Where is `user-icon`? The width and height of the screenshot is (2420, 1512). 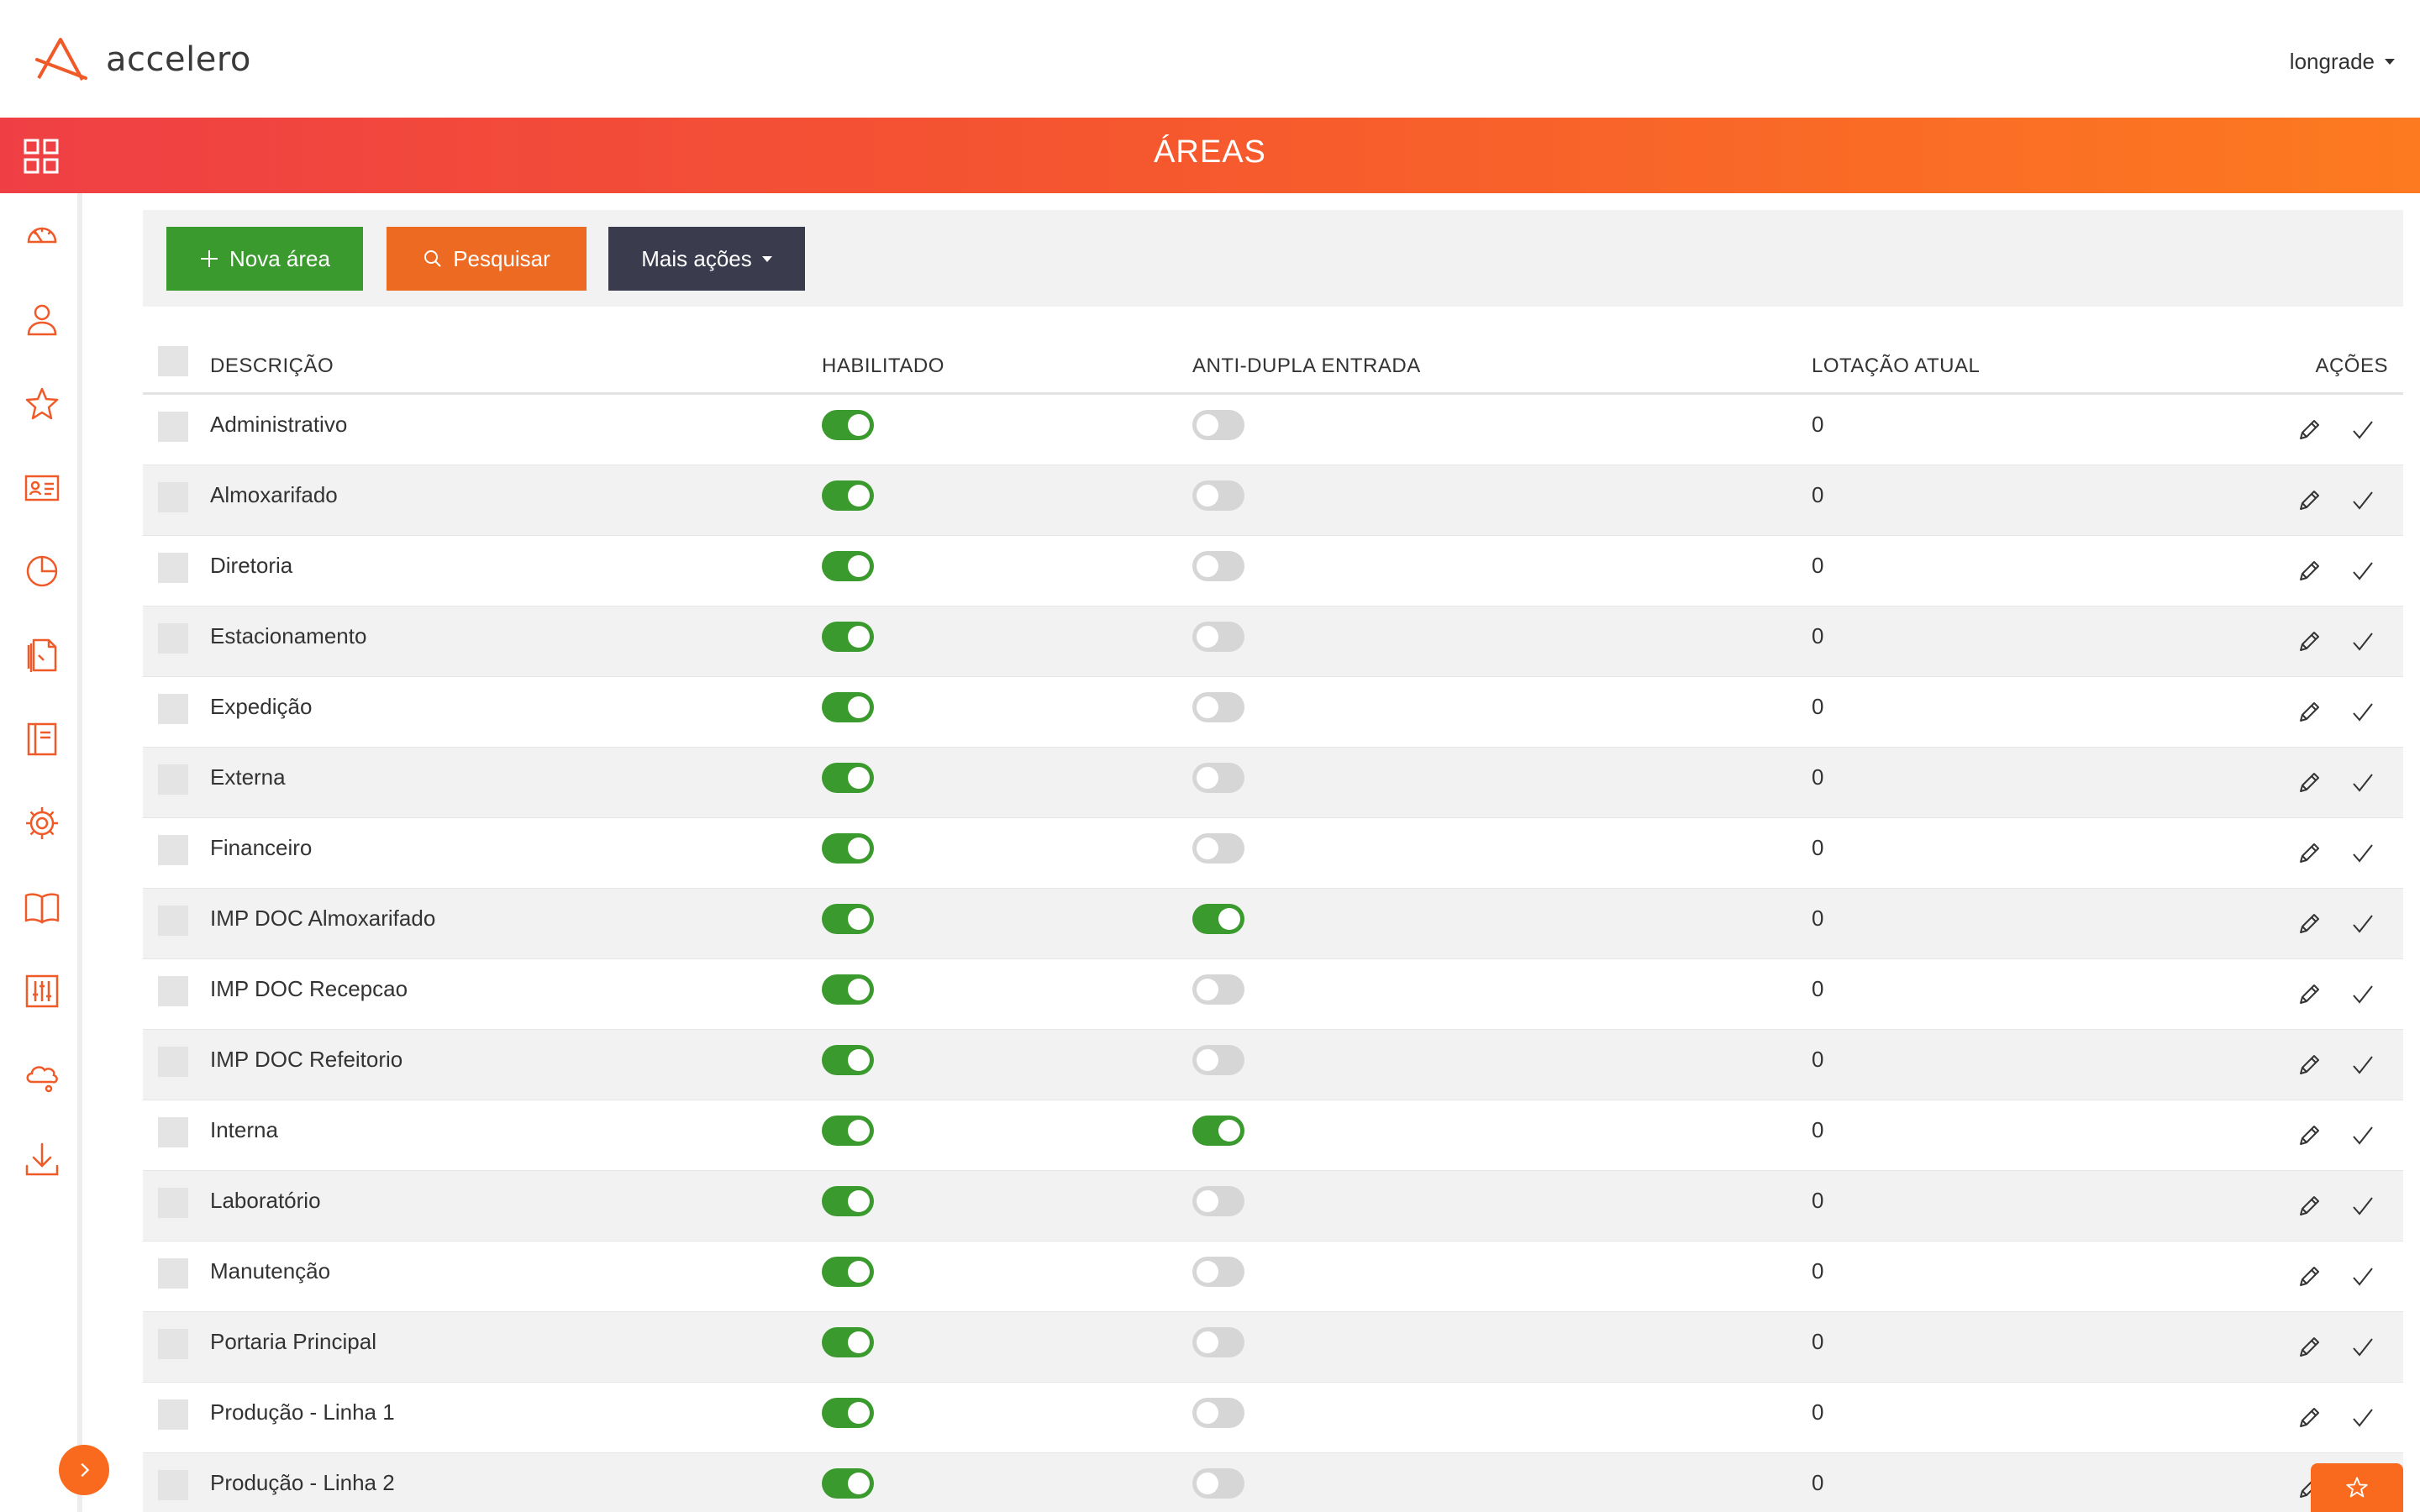
user-icon is located at coordinates (42, 319).